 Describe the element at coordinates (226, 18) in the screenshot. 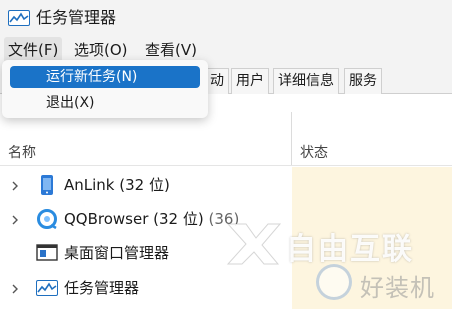

I see `title-bar: 任务管理器` at that location.